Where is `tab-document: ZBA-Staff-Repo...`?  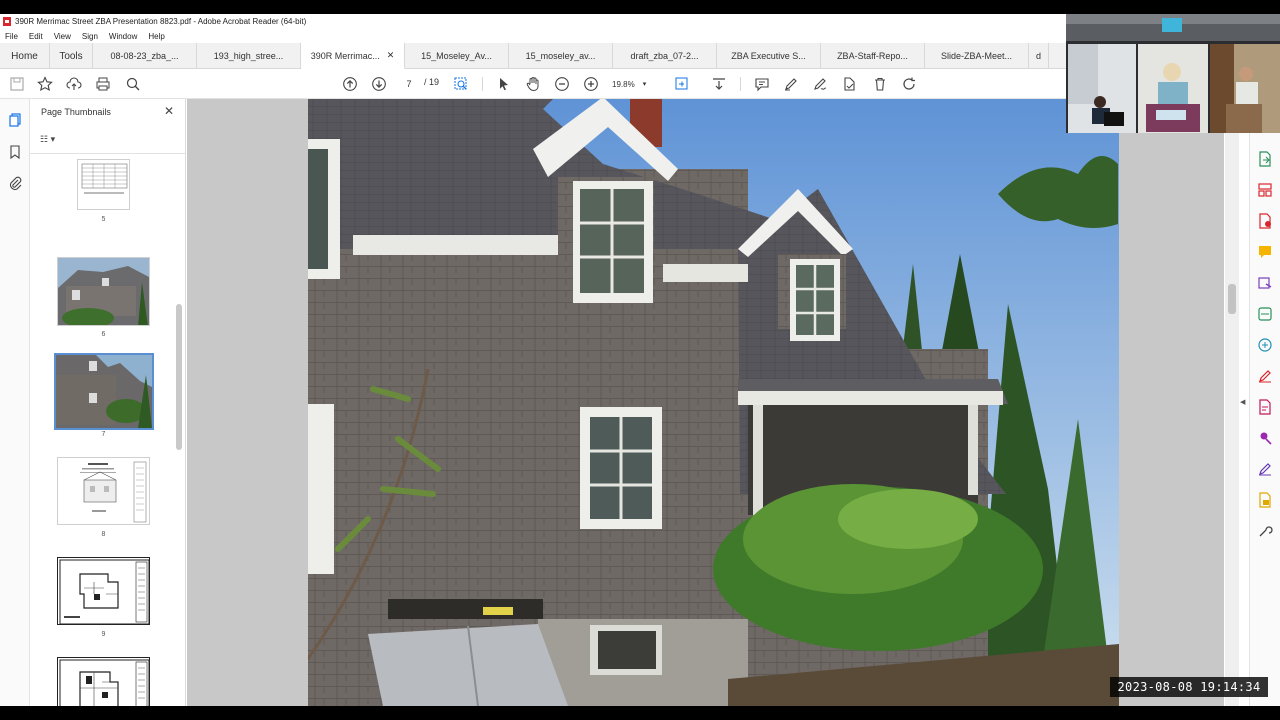 tab-document: ZBA-Staff-Repo... is located at coordinates (873, 56).